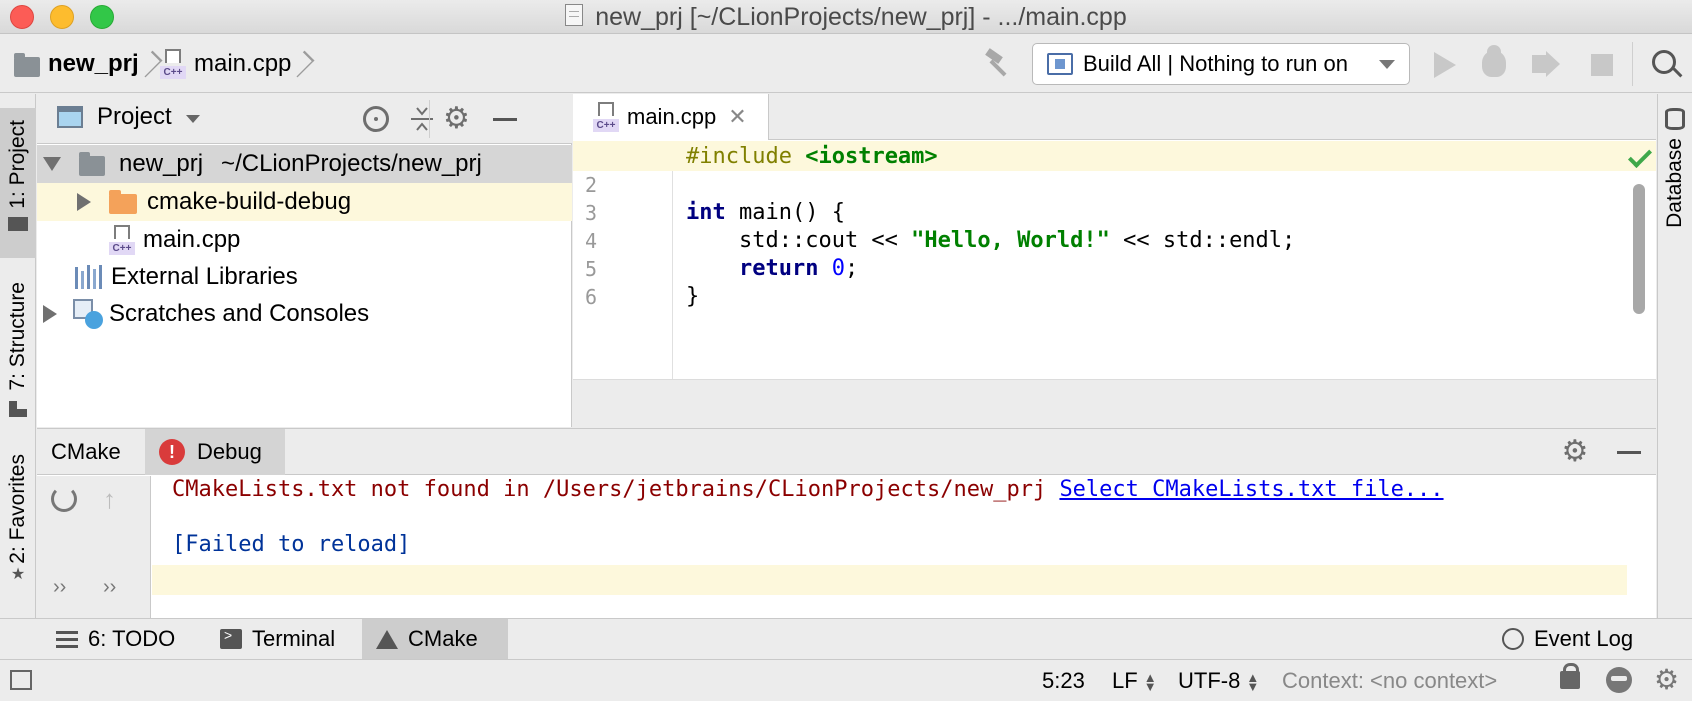  Describe the element at coordinates (1546, 64) in the screenshot. I see `step-icon` at that location.